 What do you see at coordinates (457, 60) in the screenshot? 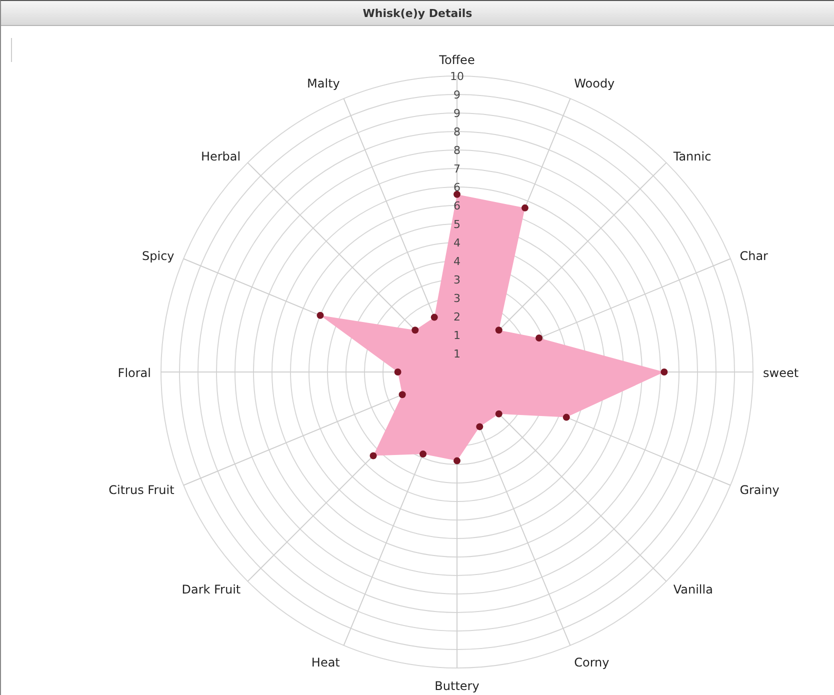
I see `axis-label: Toffee` at bounding box center [457, 60].